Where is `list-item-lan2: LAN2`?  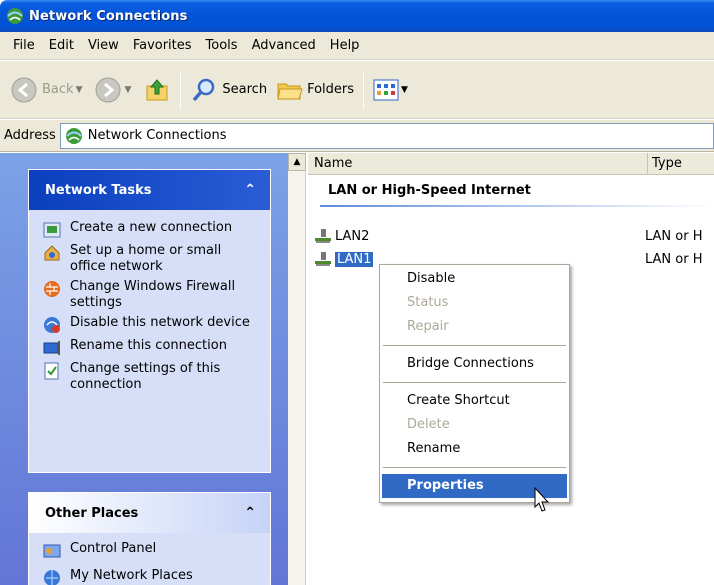 list-item-lan2: LAN2 is located at coordinates (341, 236).